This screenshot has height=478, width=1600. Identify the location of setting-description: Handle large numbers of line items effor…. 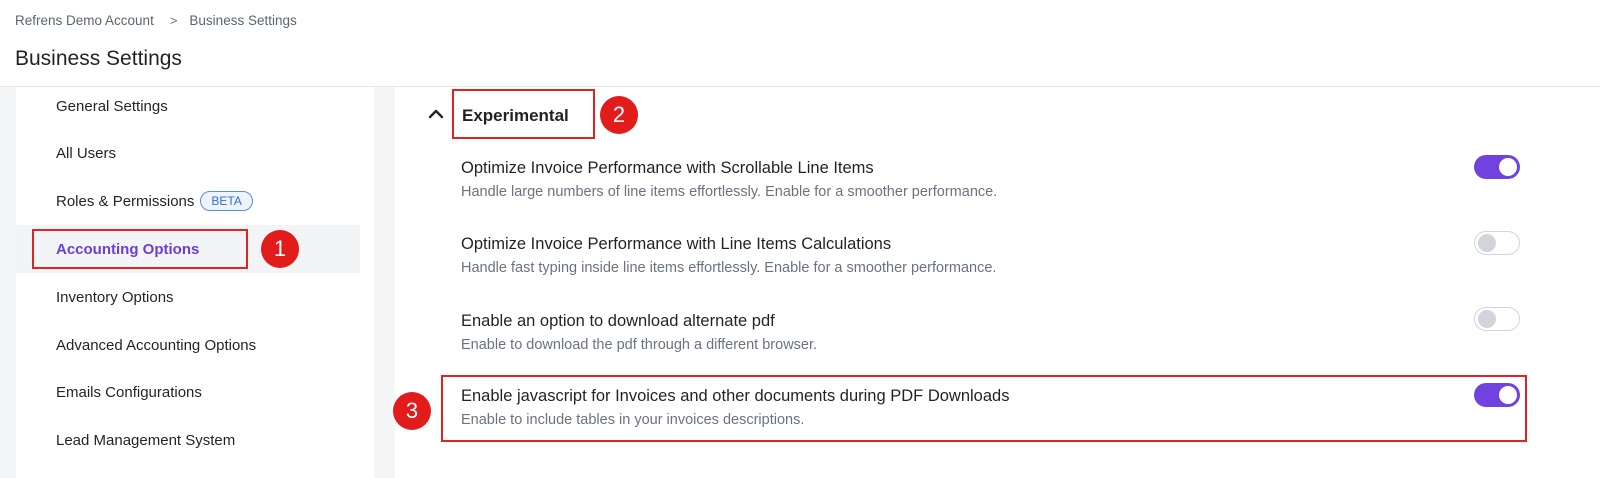
(729, 192).